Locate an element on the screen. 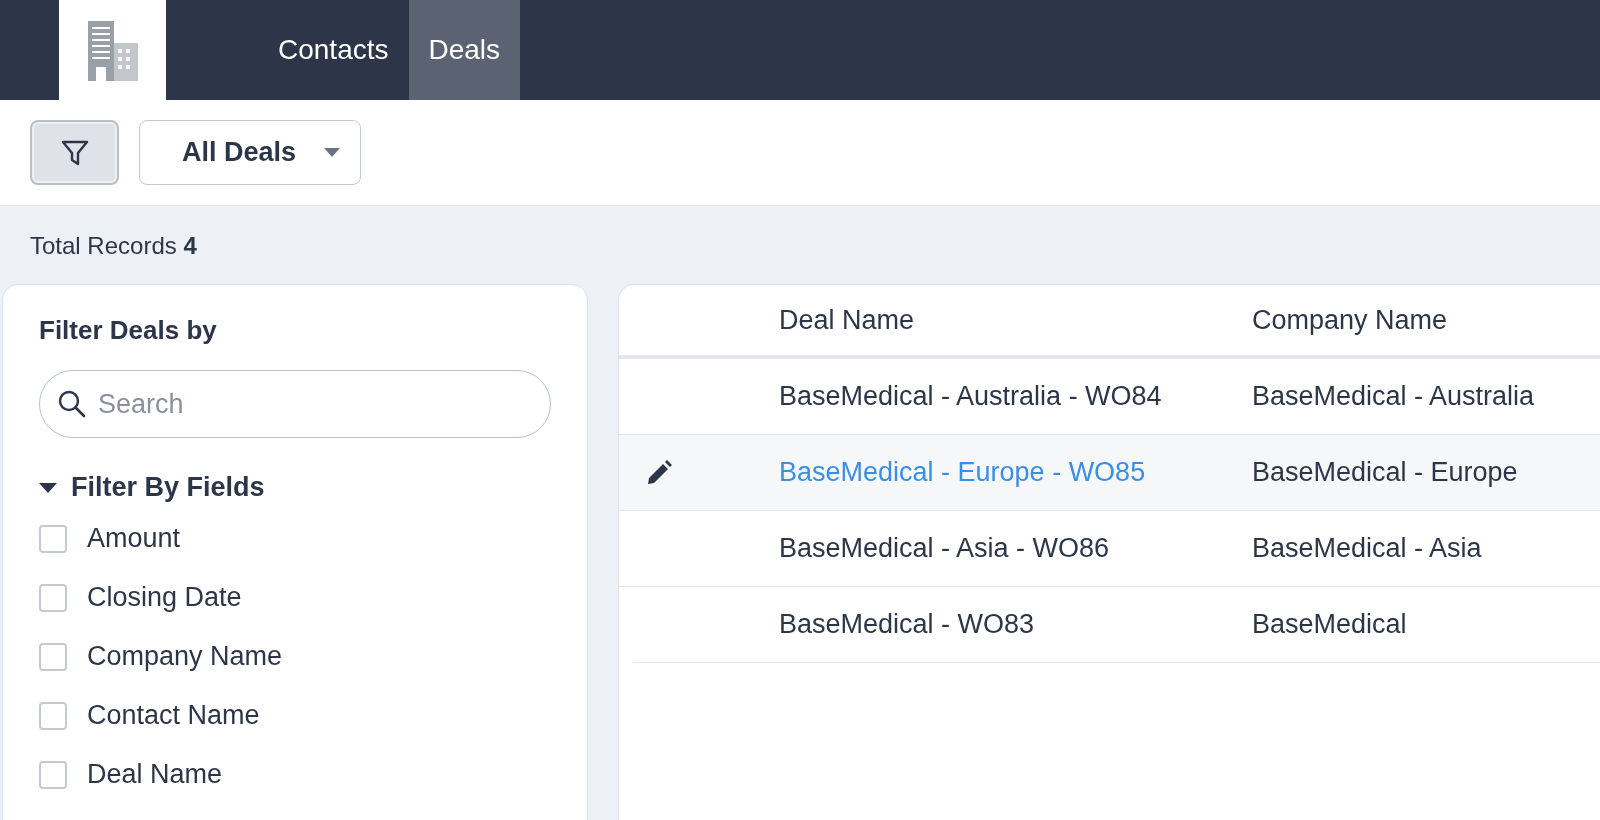 This screenshot has width=1600, height=820. field-label: Amount is located at coordinates (134, 538).